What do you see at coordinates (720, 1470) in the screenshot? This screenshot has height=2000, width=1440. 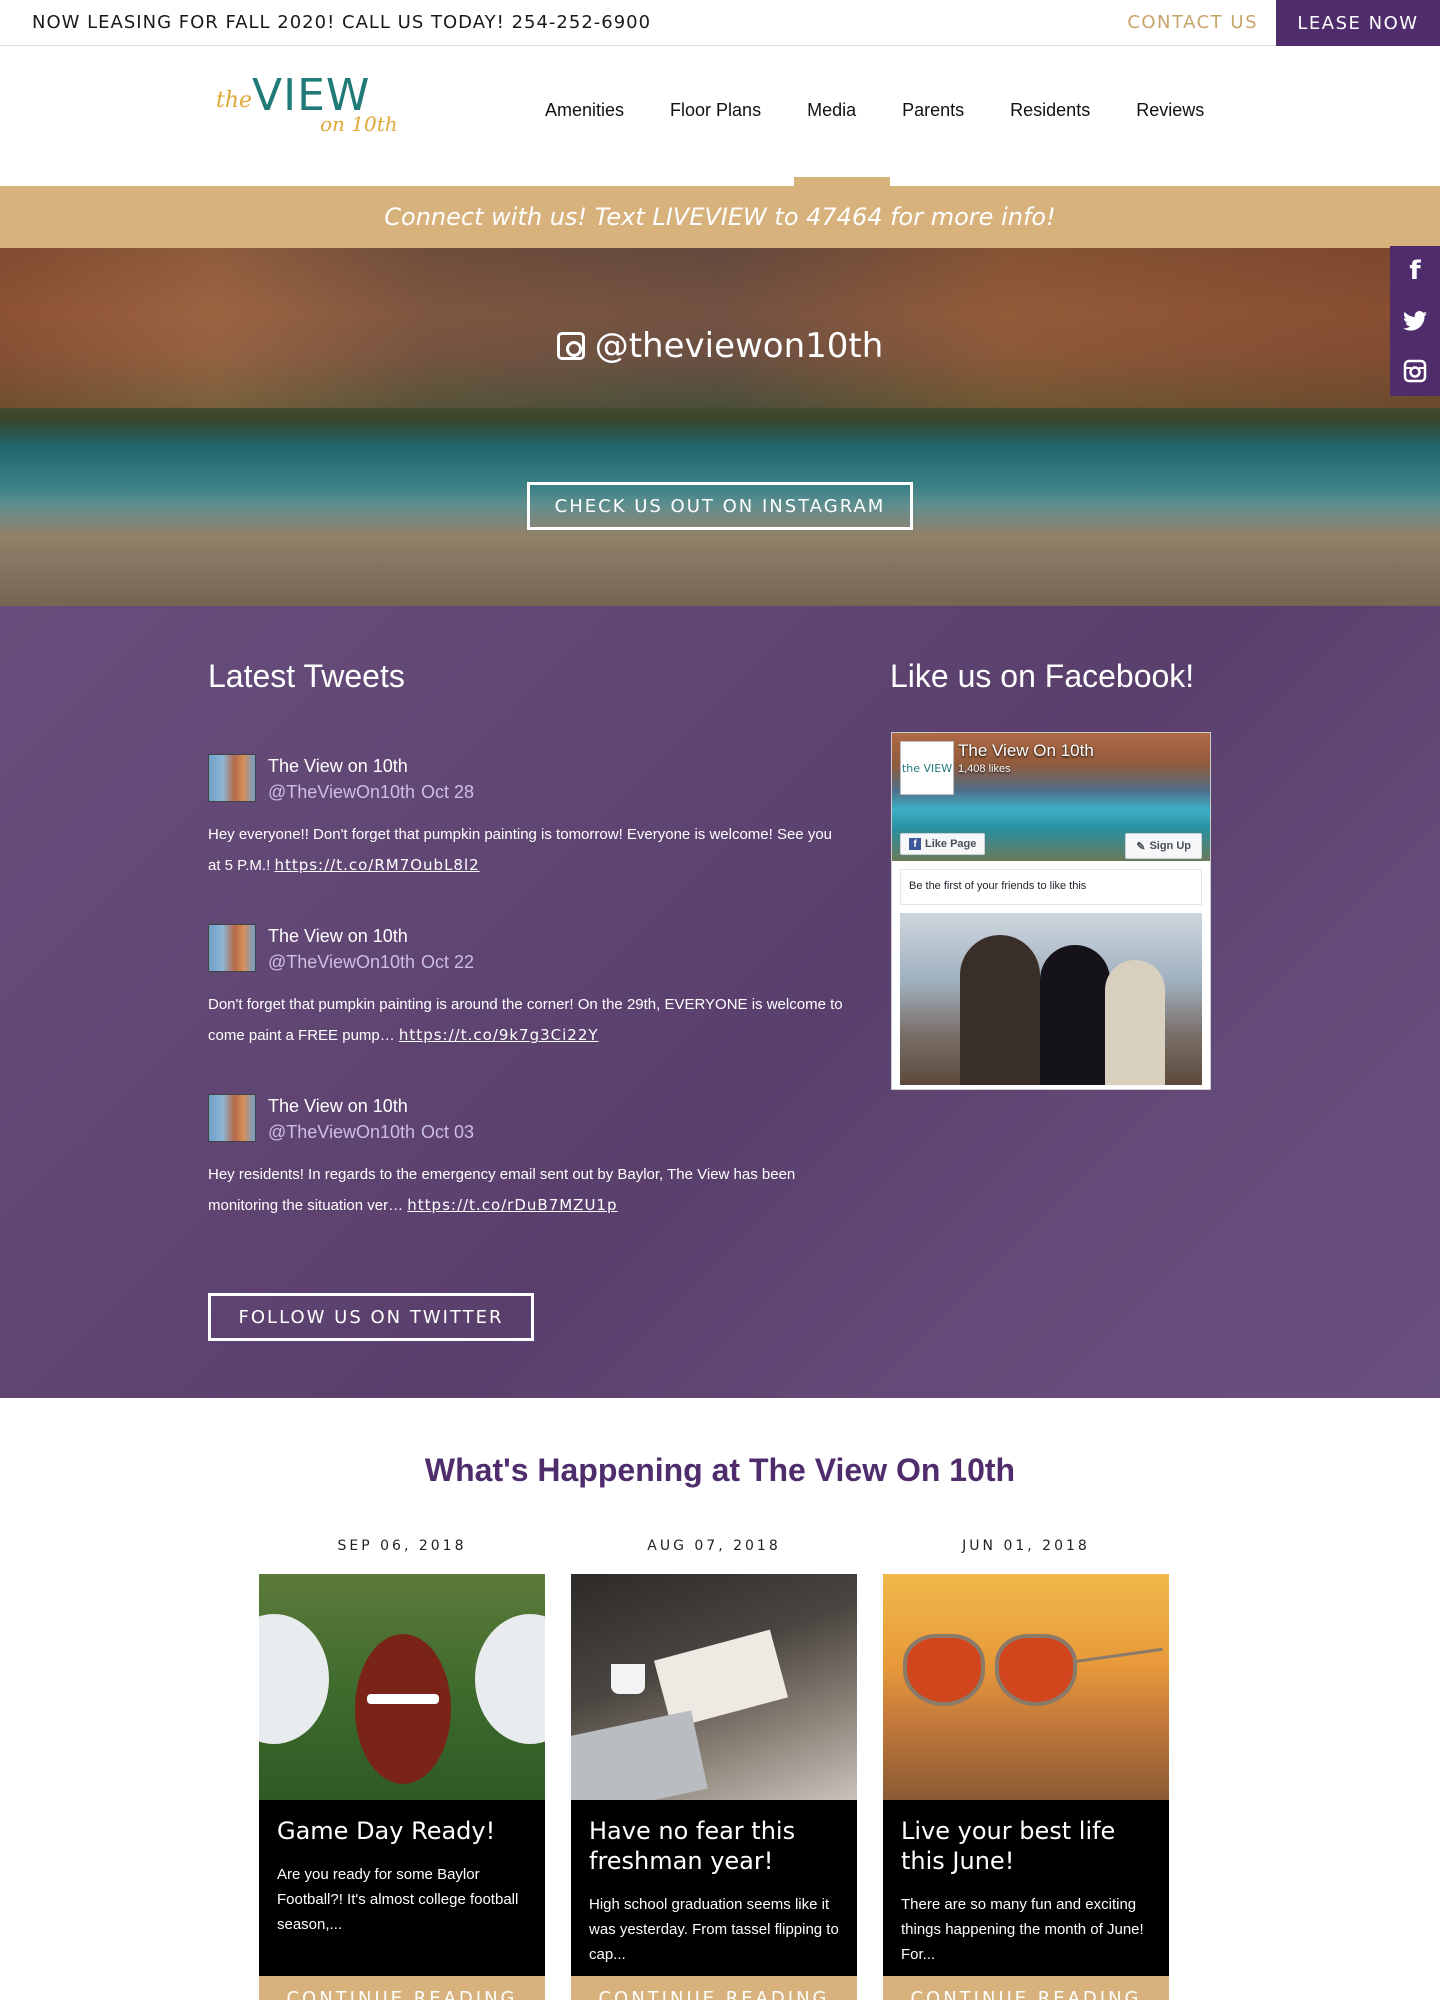 I see `blog-section-title: What's Happening at The View On 10th` at bounding box center [720, 1470].